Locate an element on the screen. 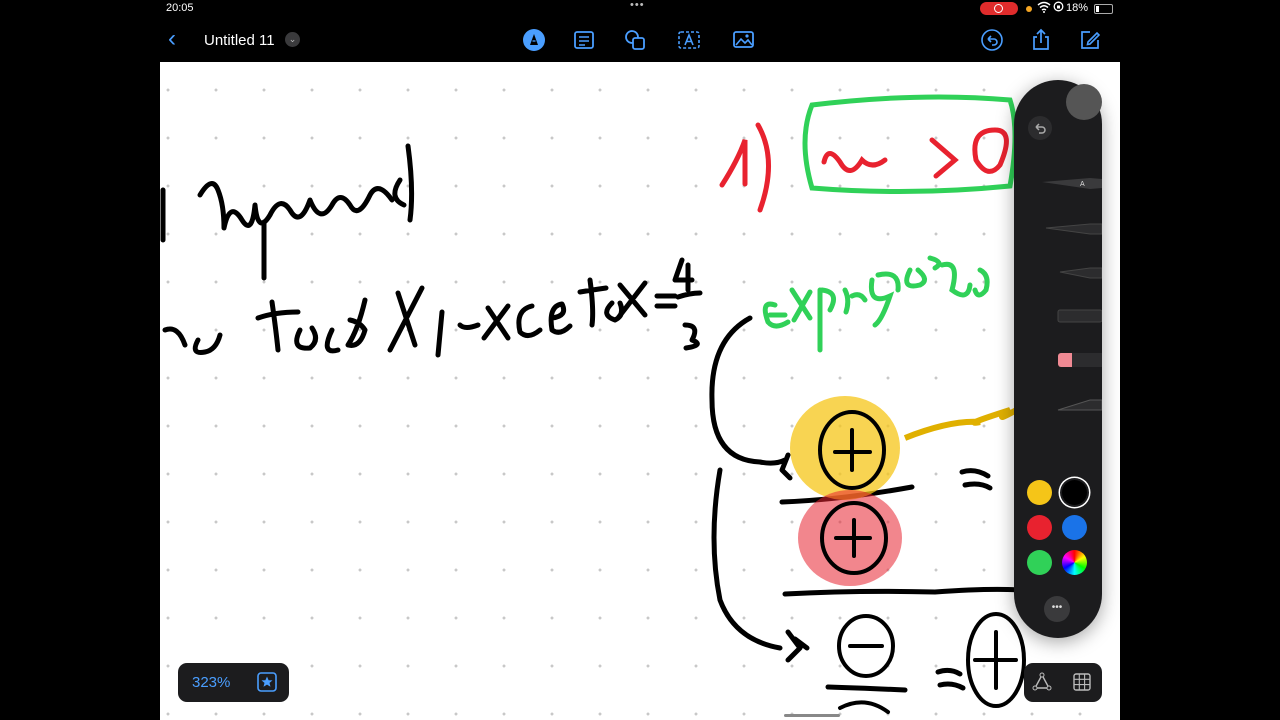 The width and height of the screenshot is (1280, 720). grid-icon is located at coordinates (1082, 684).